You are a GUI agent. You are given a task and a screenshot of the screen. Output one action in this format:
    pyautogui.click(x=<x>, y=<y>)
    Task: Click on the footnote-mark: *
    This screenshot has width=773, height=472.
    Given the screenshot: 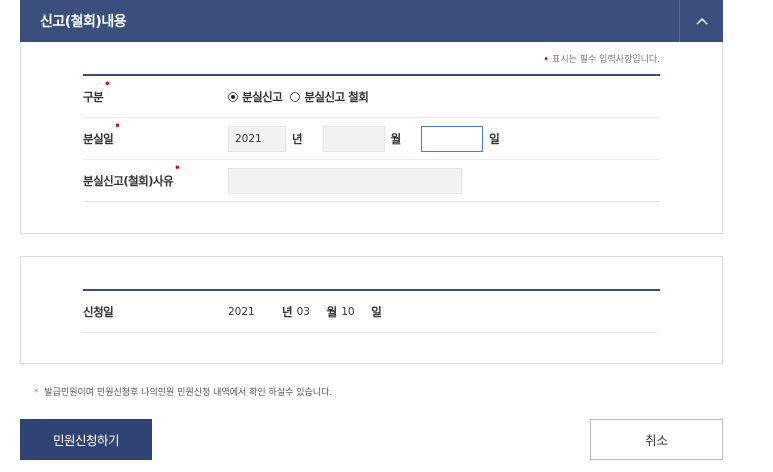 What is the action you would take?
    pyautogui.click(x=36, y=393)
    